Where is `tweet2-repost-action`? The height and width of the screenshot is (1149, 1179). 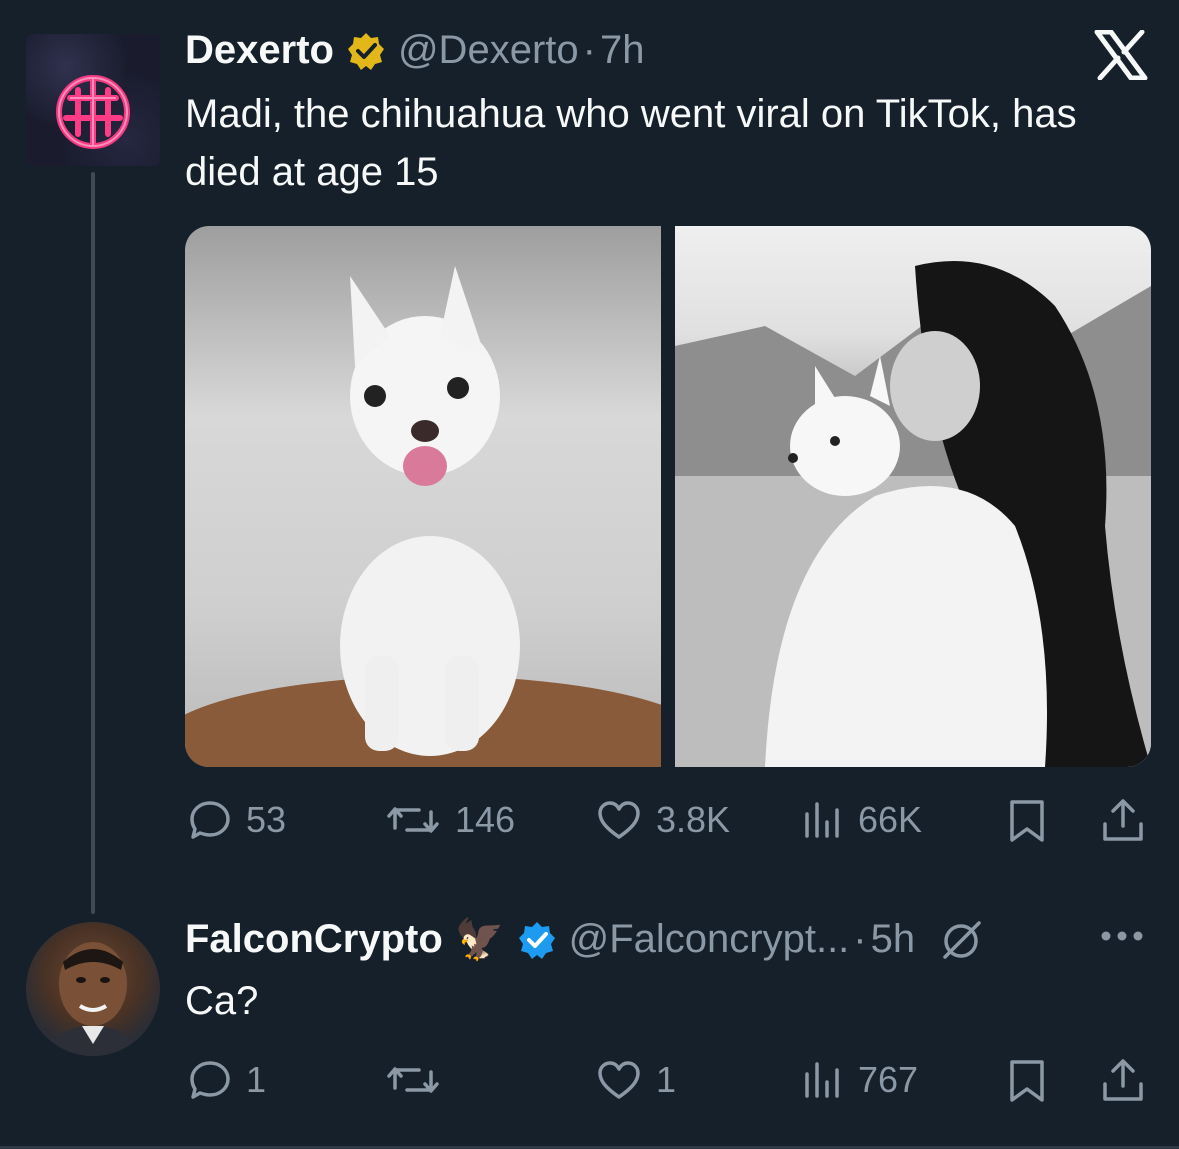
tweet2-repost-action is located at coordinates (420, 1080).